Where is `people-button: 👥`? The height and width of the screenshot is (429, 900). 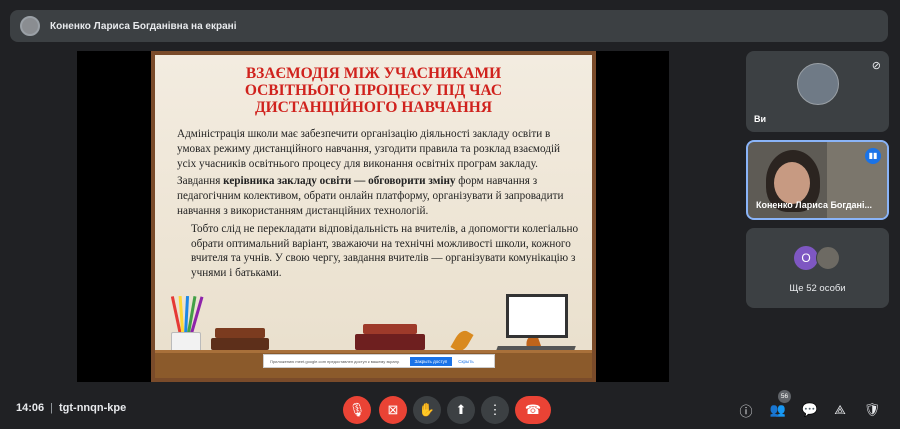
people-button: 👥 is located at coordinates (778, 410).